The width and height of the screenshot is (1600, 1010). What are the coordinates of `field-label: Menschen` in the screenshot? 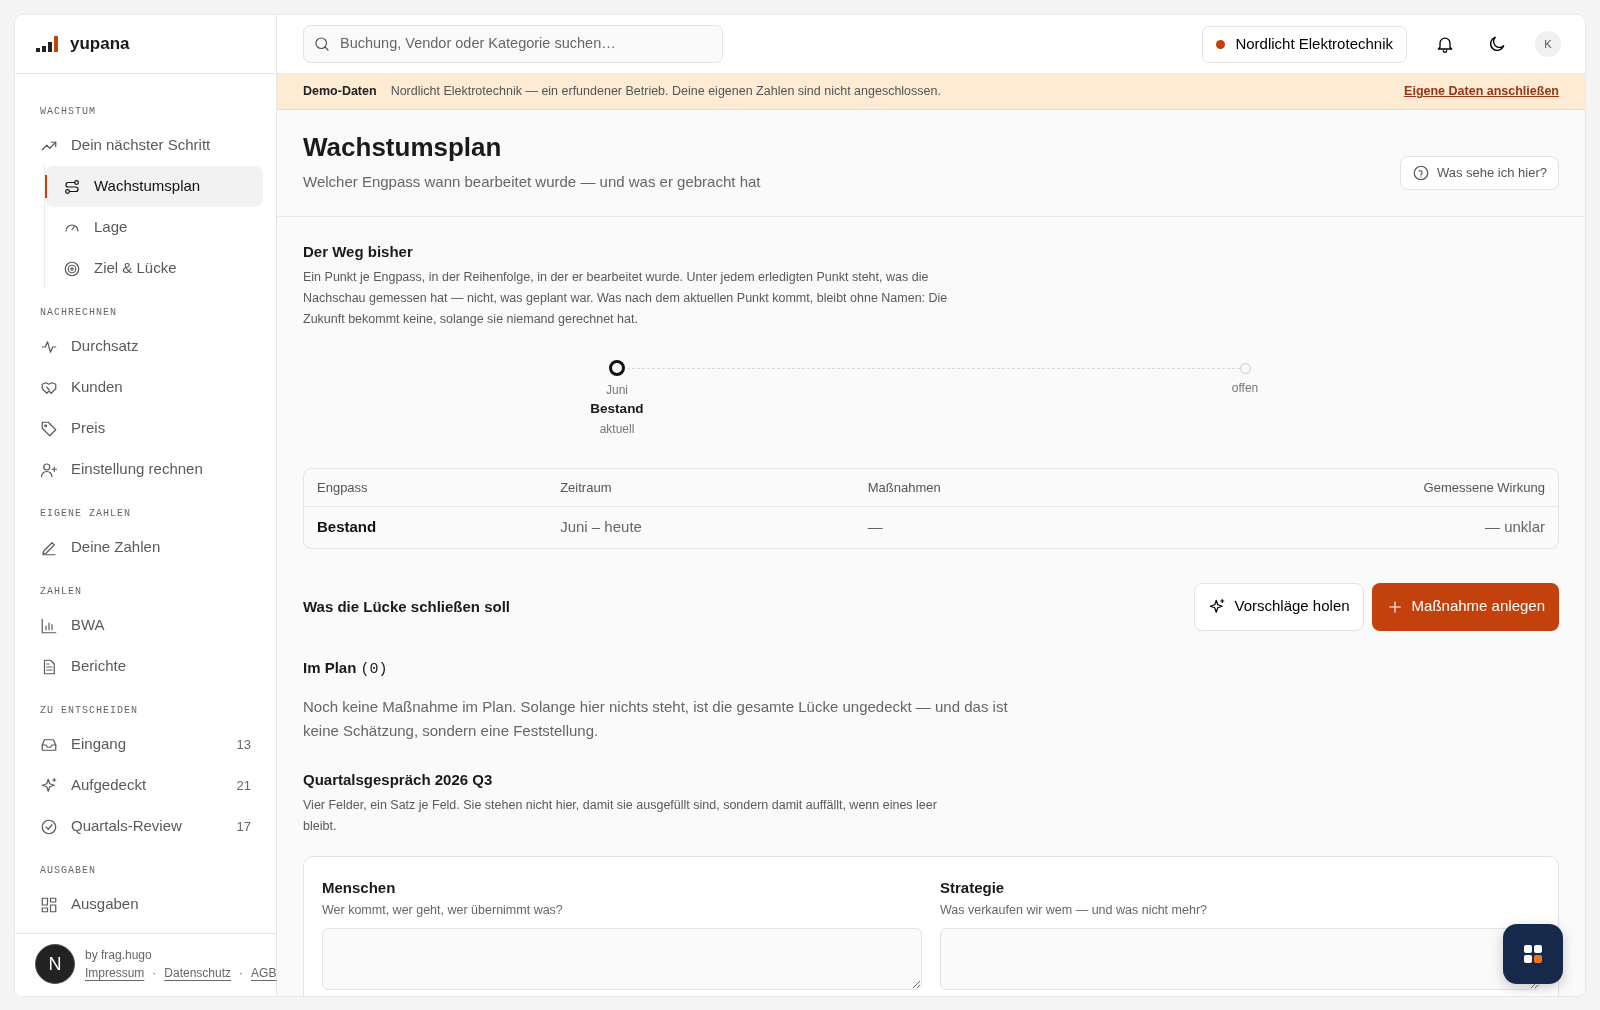 It's located at (359, 887).